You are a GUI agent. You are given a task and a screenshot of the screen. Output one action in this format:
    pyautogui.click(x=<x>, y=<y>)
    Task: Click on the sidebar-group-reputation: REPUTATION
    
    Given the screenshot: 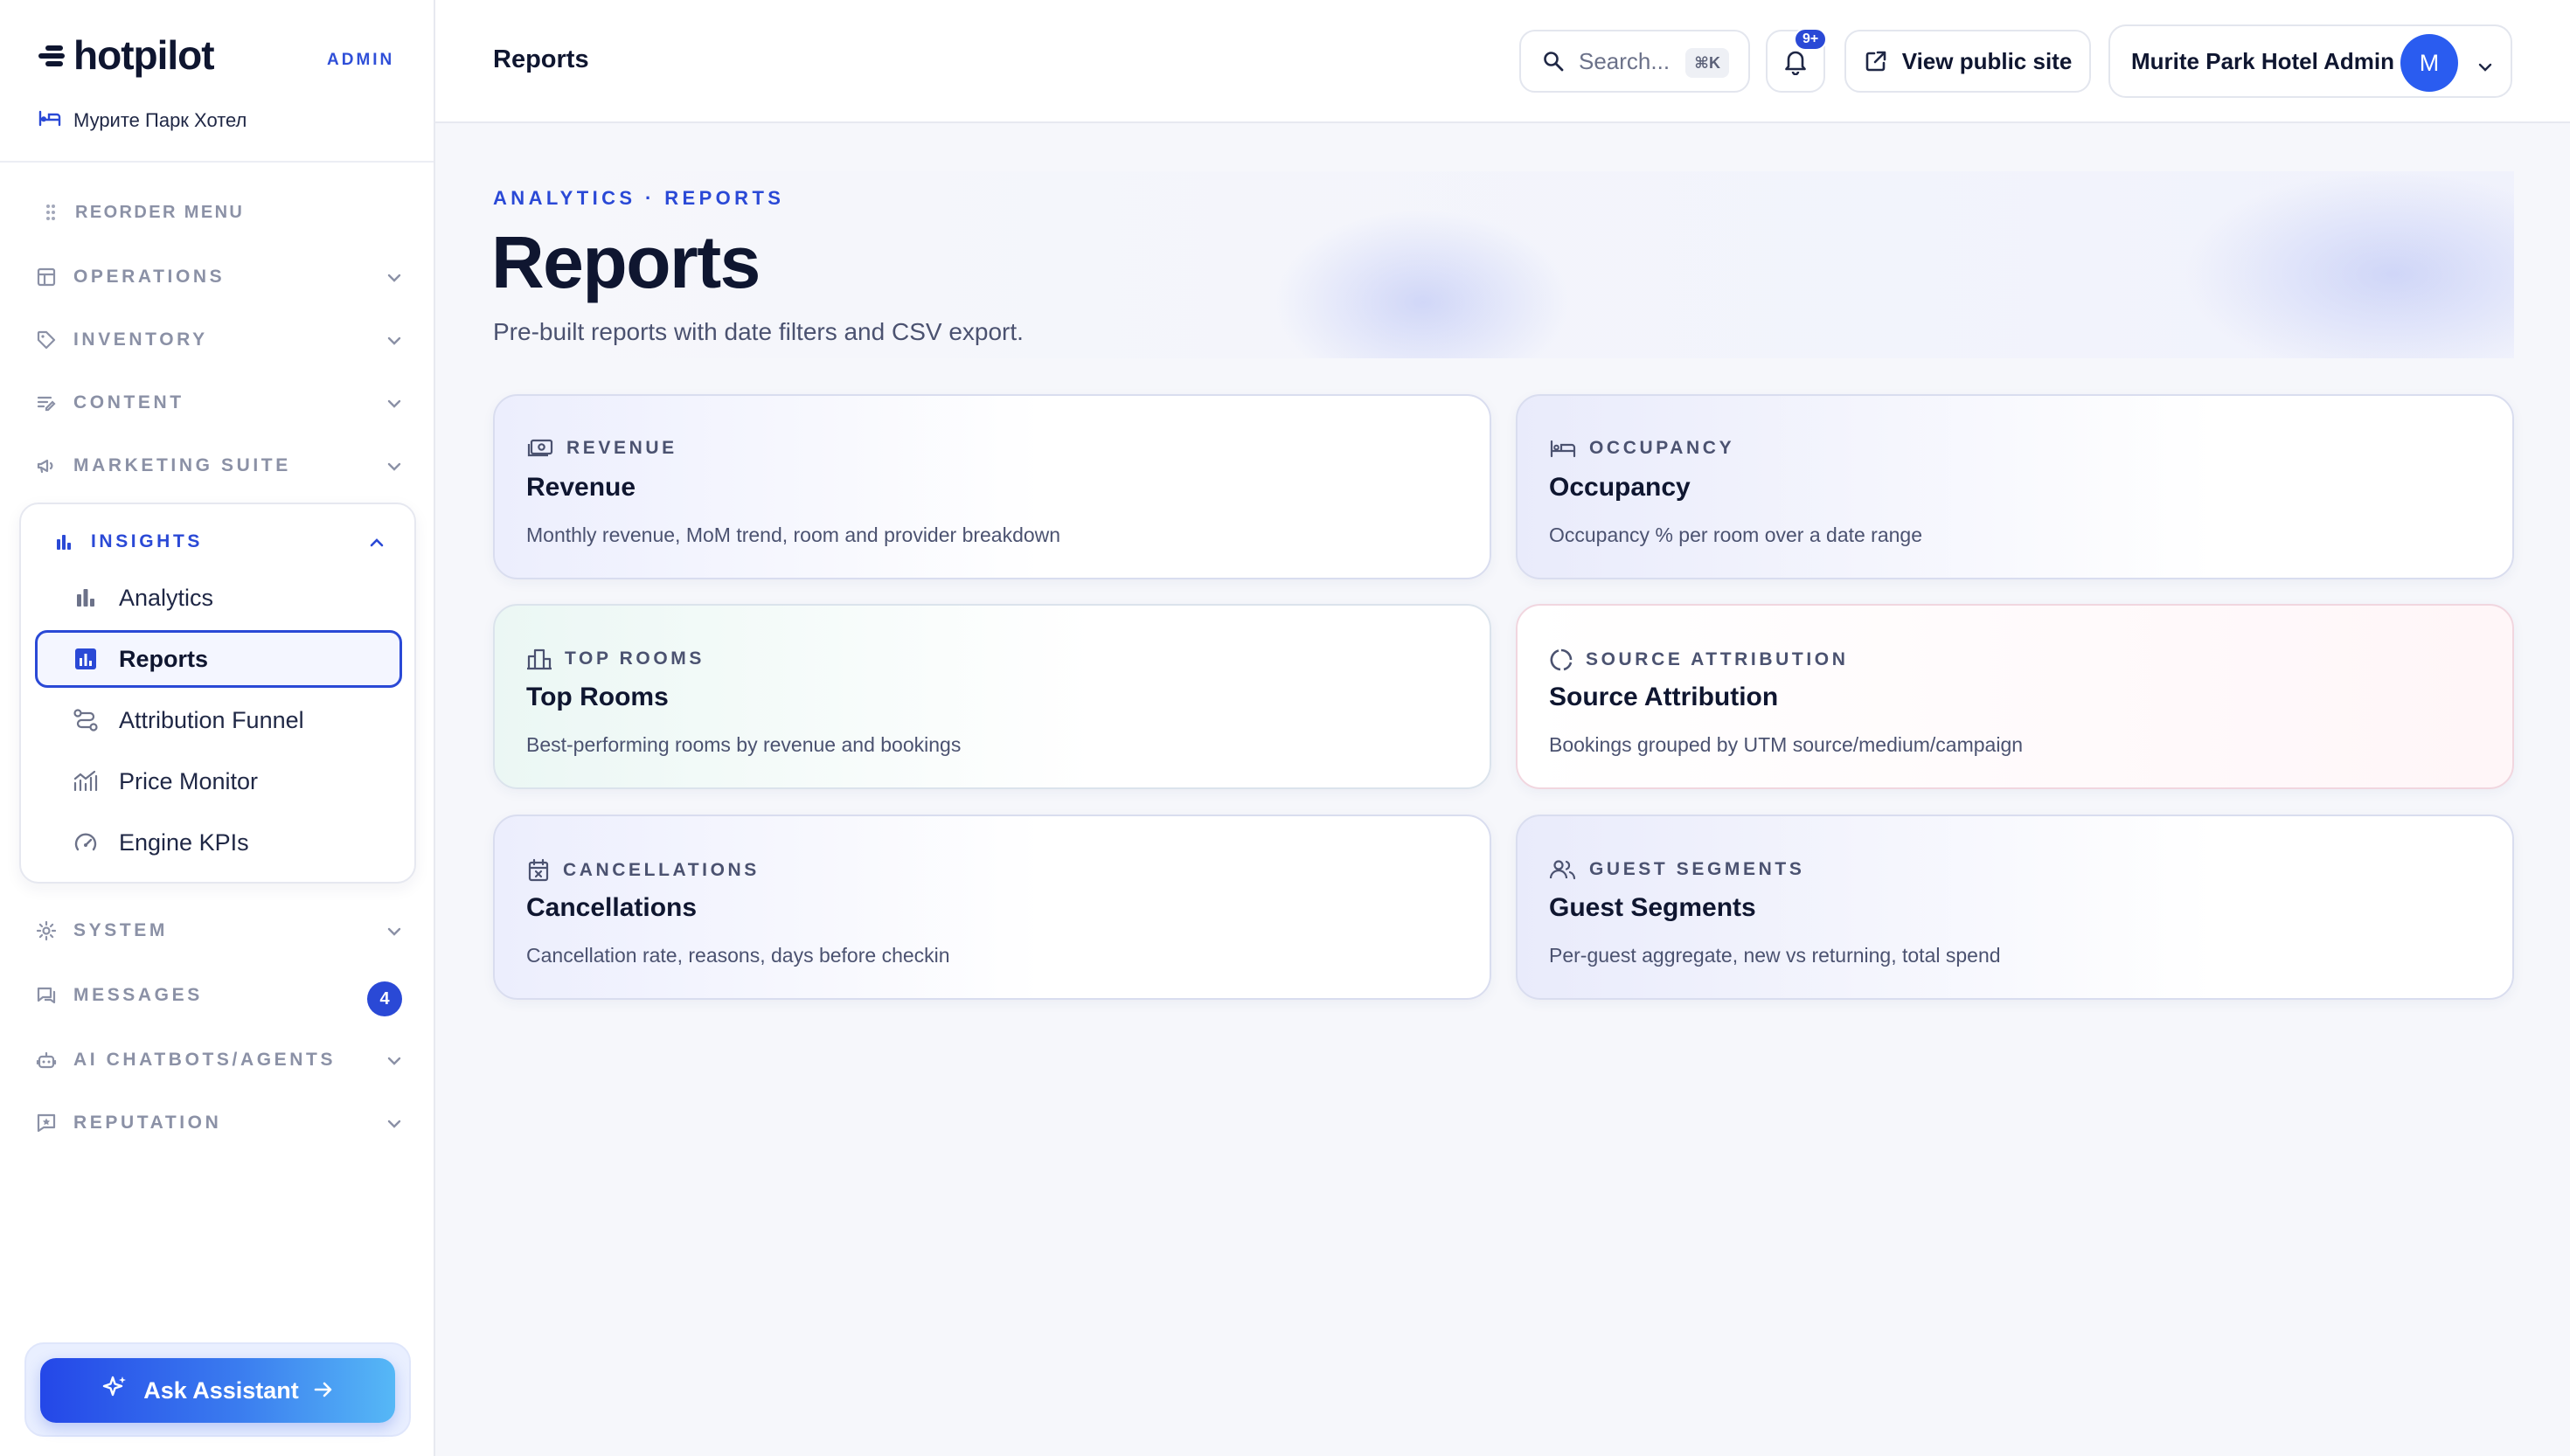 What is the action you would take?
    pyautogui.click(x=218, y=1123)
    